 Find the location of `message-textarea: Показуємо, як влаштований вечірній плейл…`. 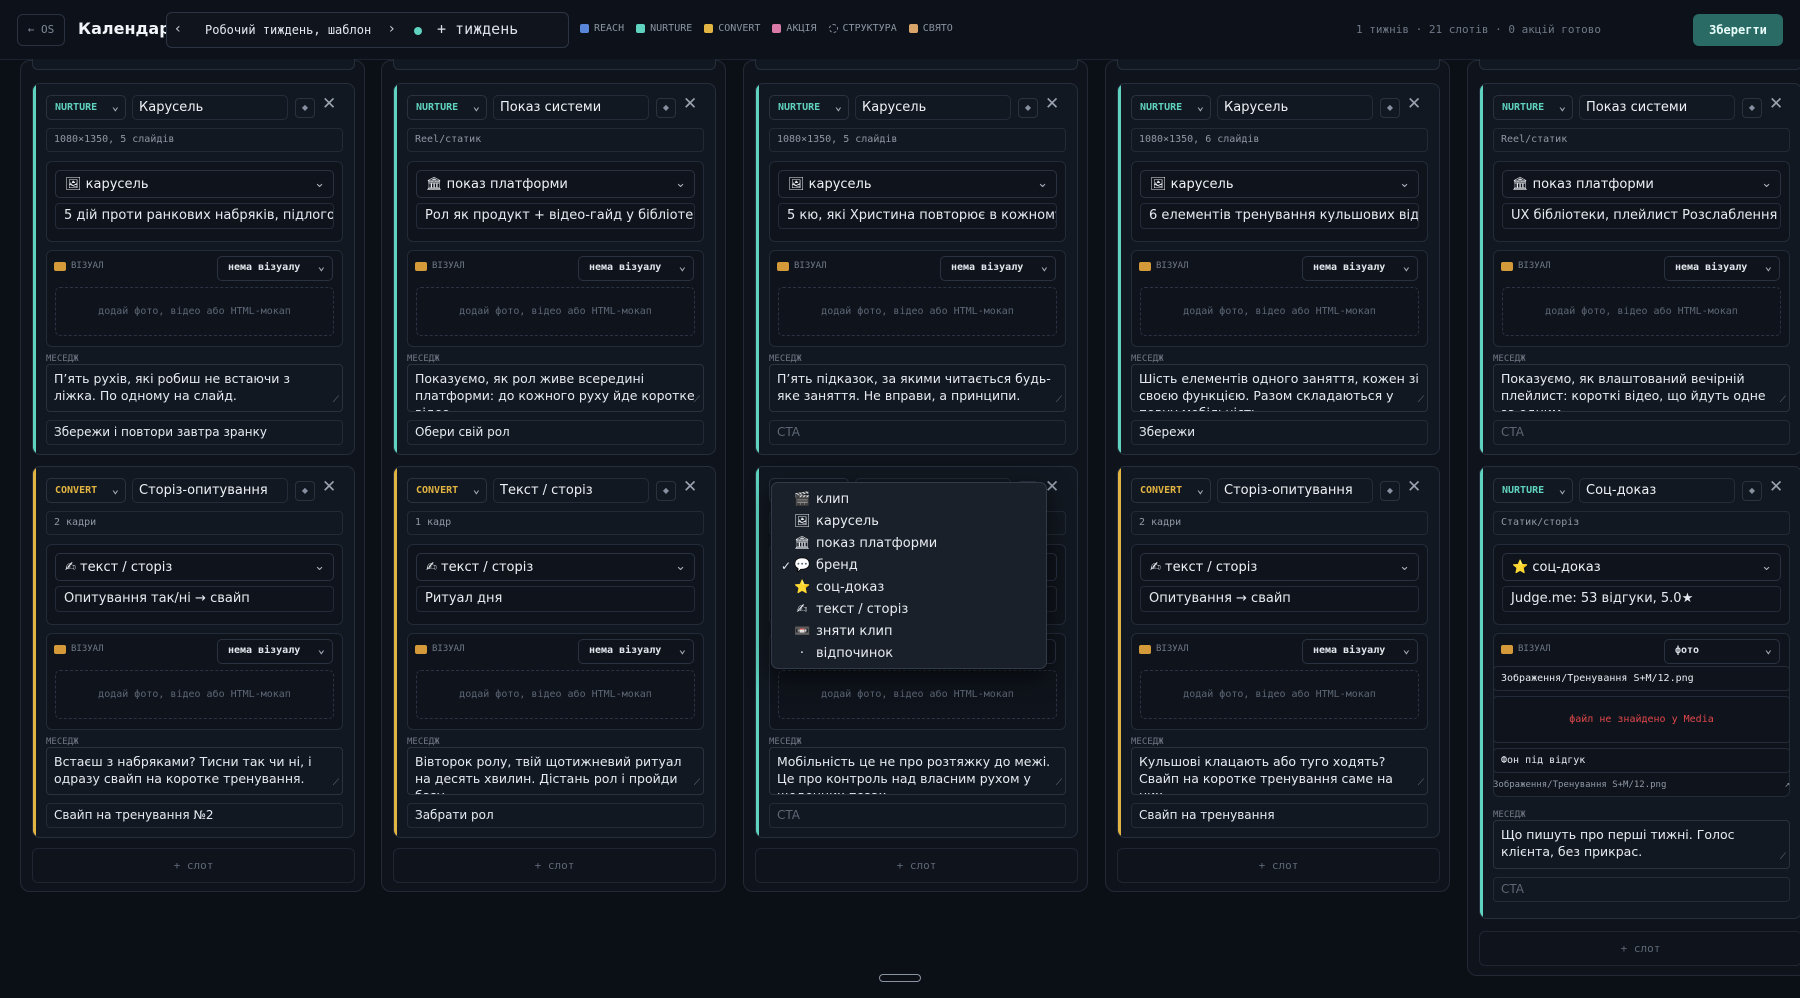

message-textarea: Показуємо, як влаштований вечірній плейл… is located at coordinates (1641, 388).